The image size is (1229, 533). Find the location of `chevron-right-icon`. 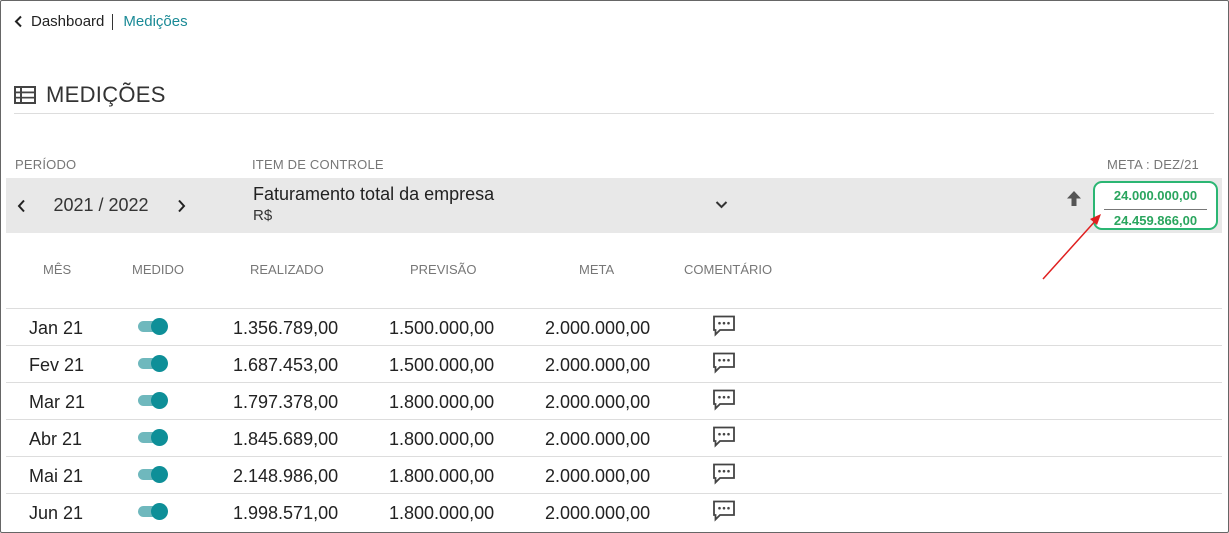

chevron-right-icon is located at coordinates (181, 205).